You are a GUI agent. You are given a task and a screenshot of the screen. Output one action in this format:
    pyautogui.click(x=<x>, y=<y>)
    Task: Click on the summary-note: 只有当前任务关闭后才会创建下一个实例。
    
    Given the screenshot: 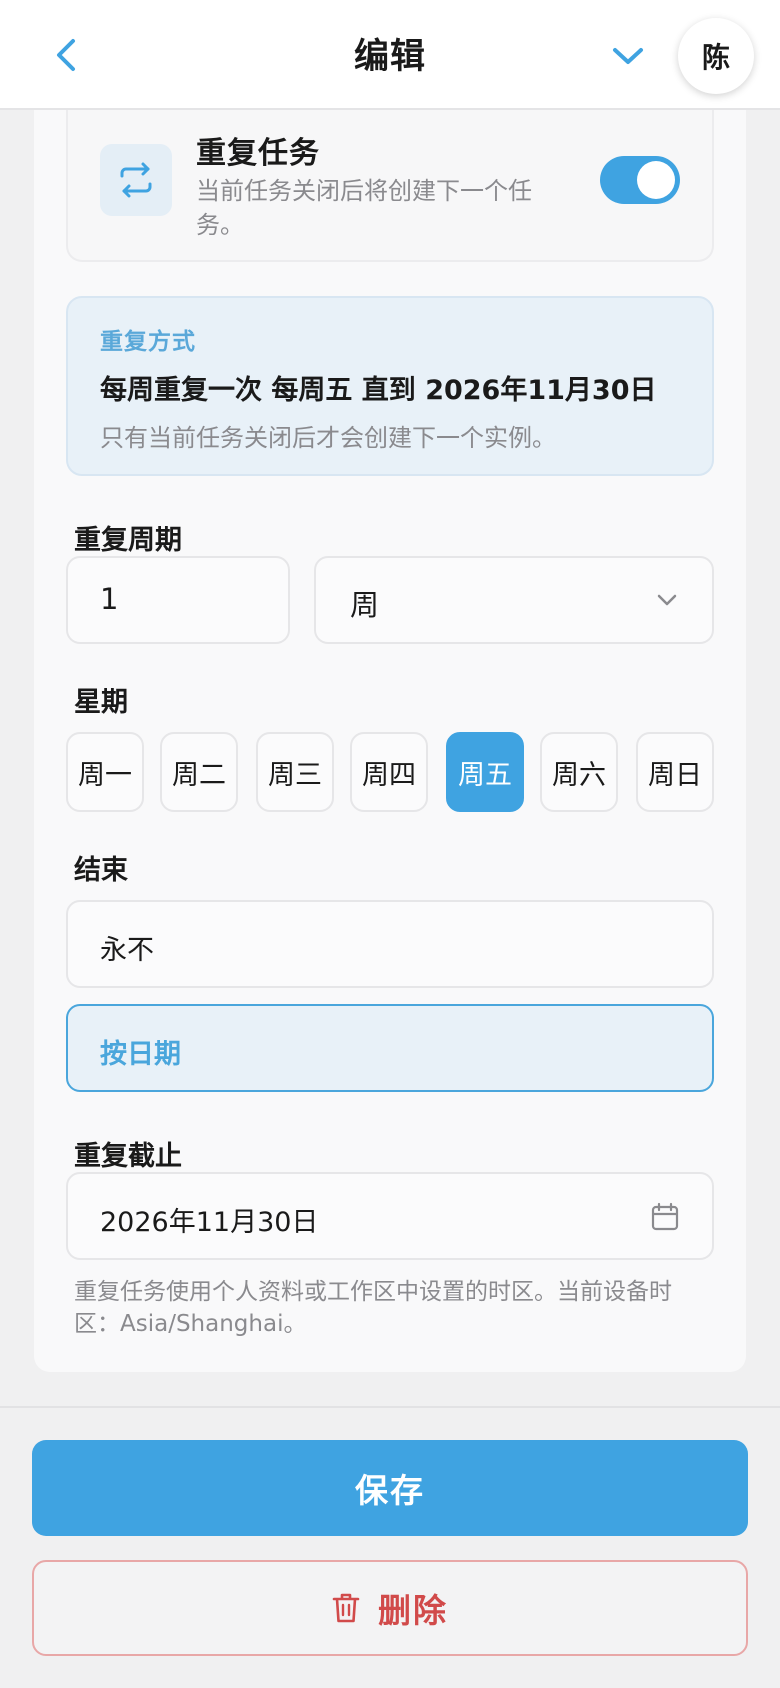 What is the action you would take?
    pyautogui.click(x=328, y=438)
    